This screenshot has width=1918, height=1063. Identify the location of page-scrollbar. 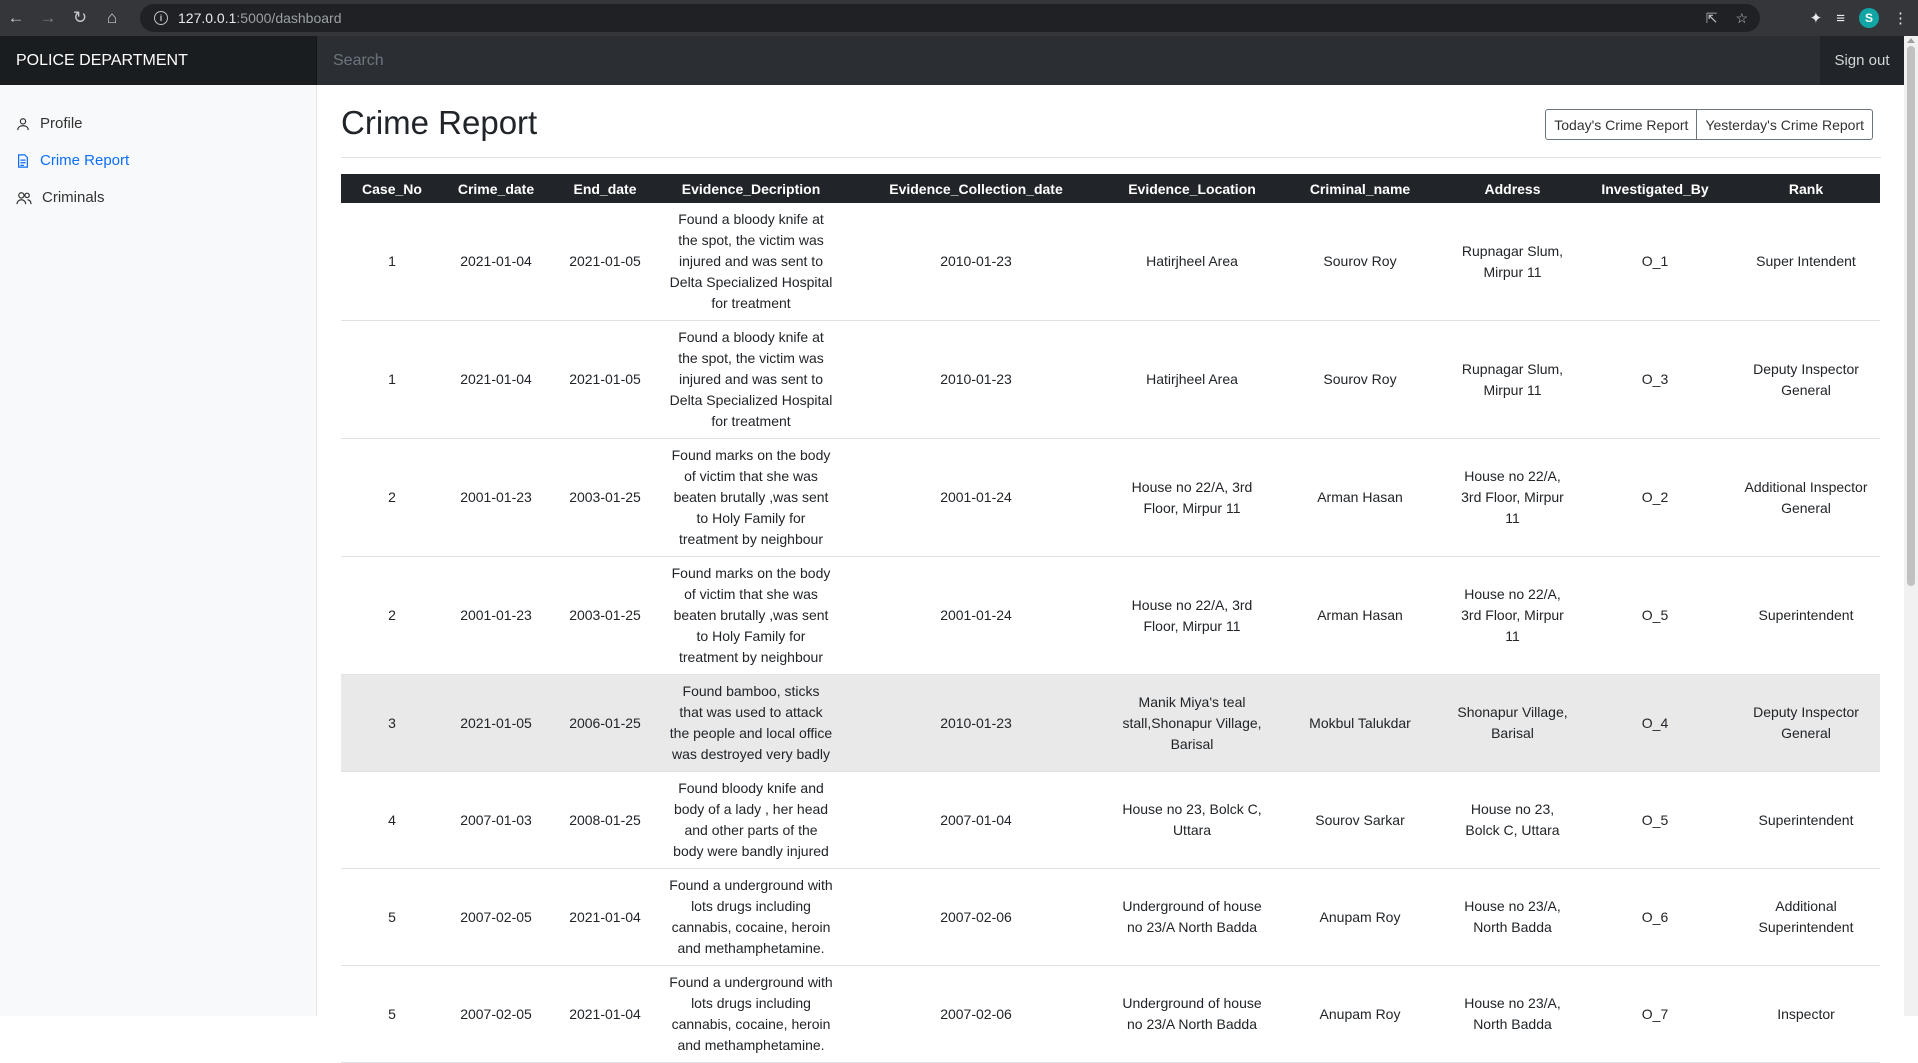
(1911, 526).